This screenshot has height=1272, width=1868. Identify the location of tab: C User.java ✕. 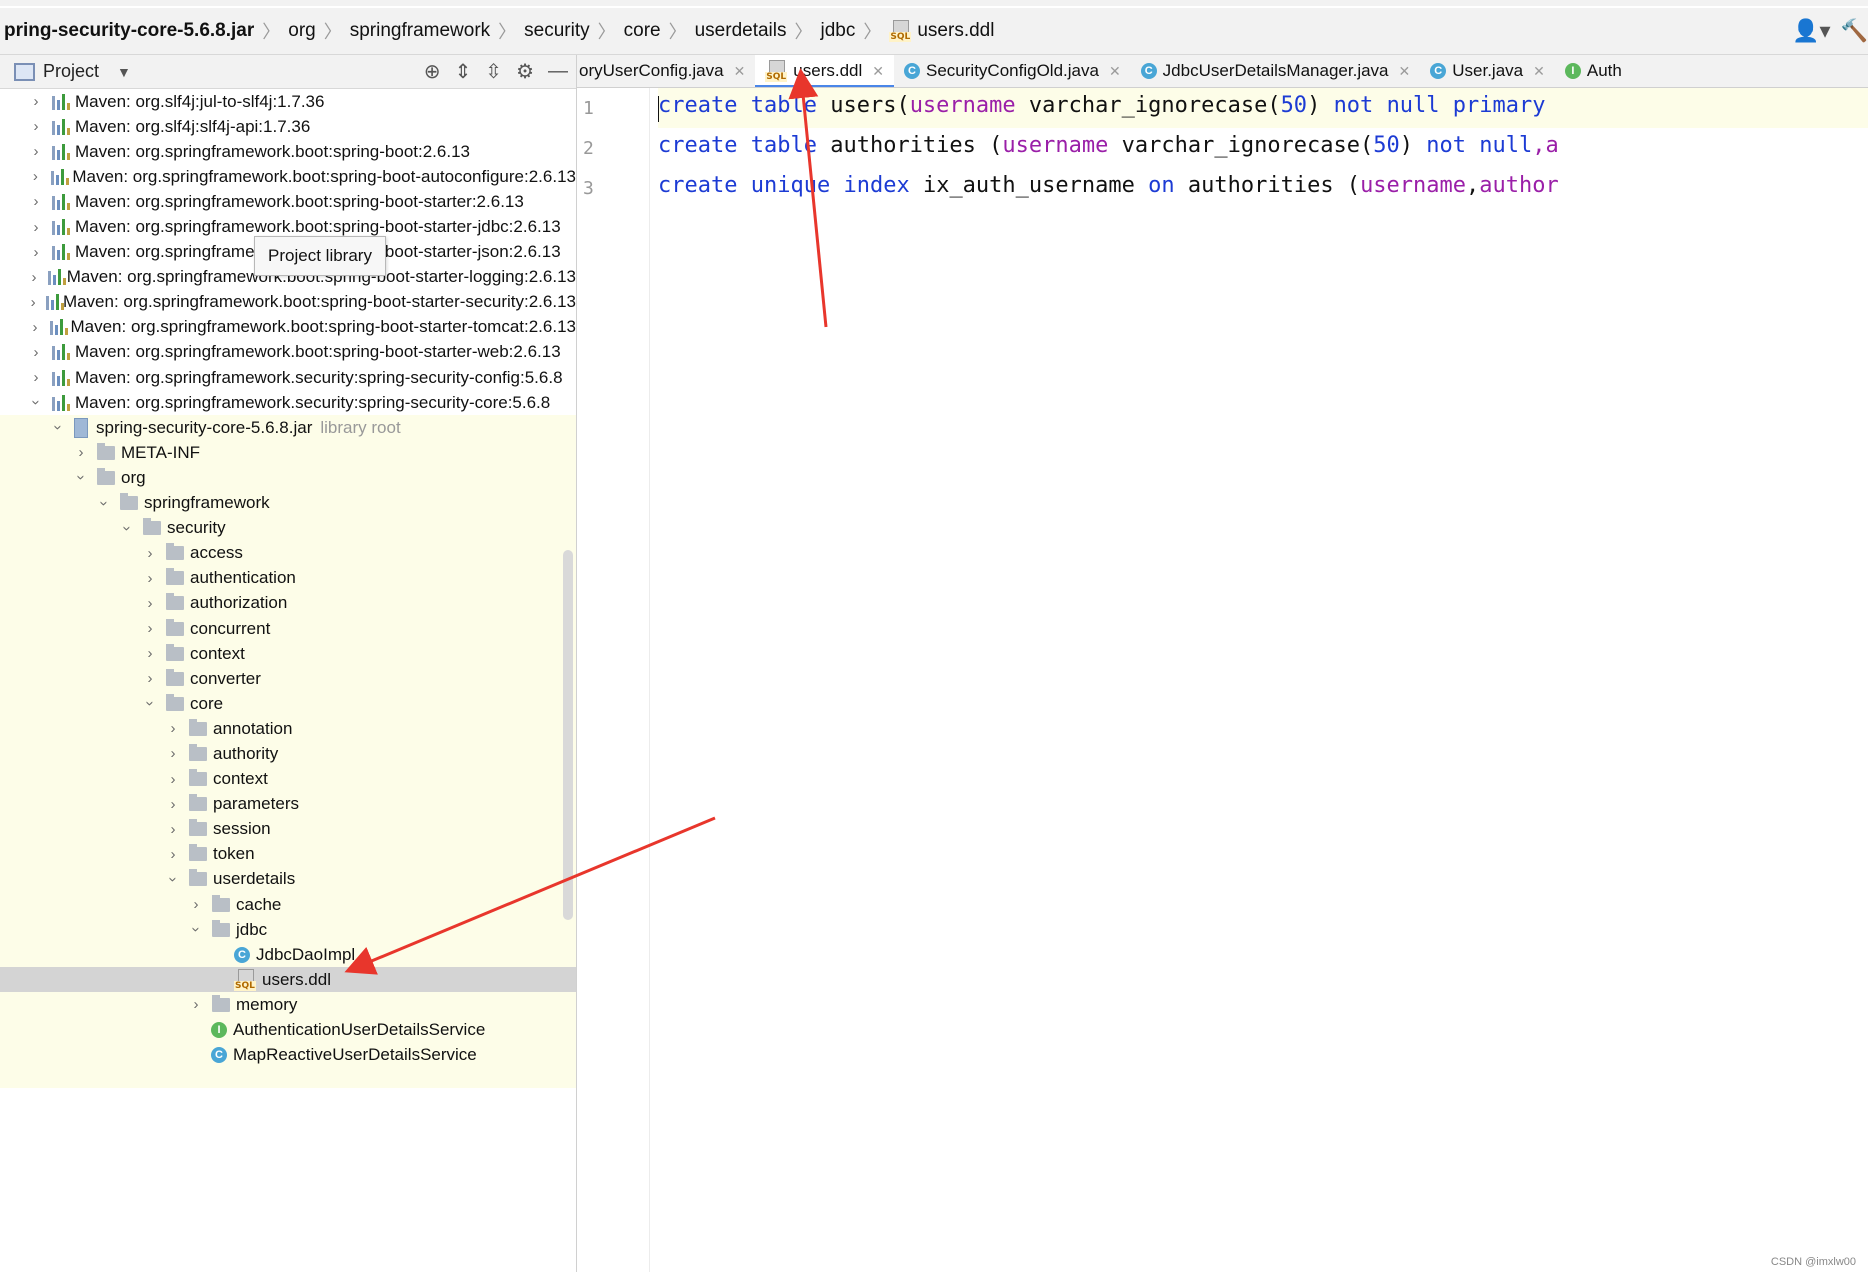
(1487, 71).